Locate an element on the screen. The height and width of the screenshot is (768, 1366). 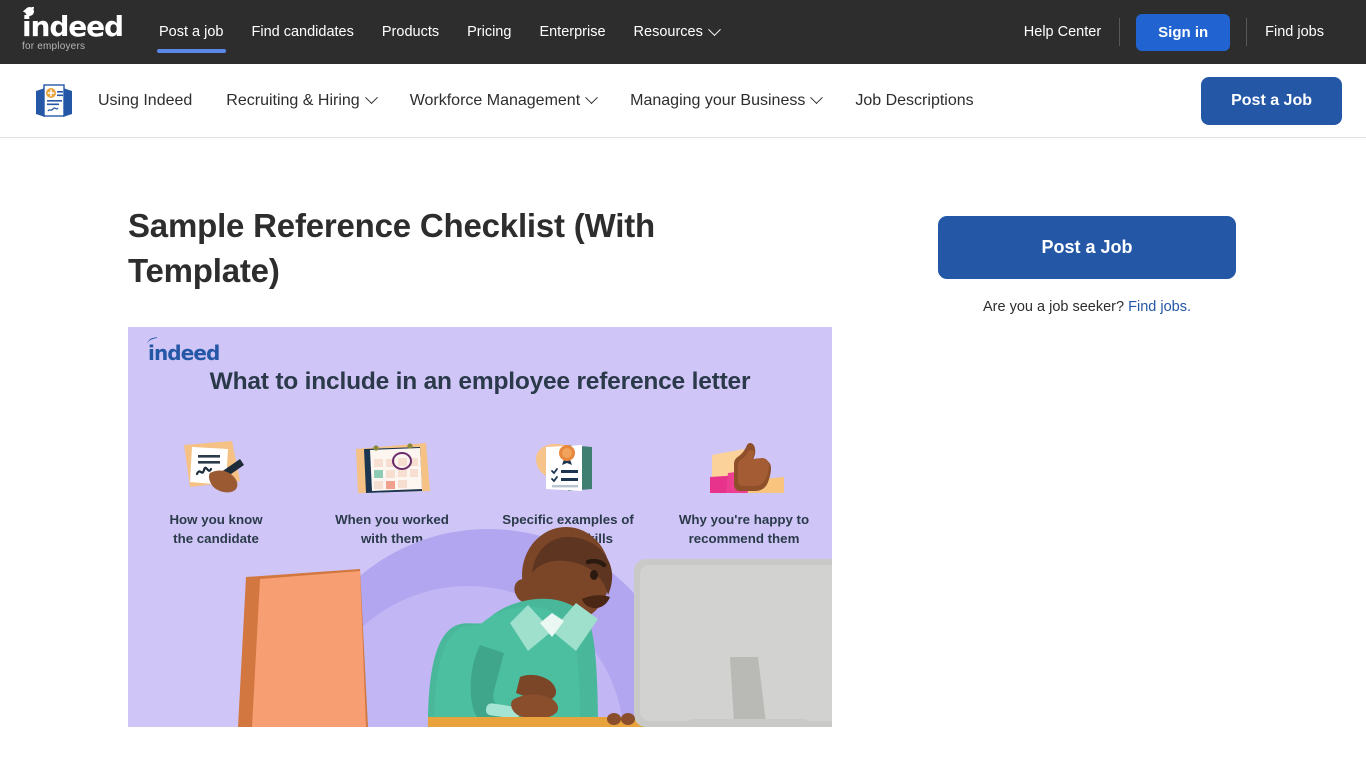
subnav-using-indeed: Using Indeed is located at coordinates (153, 101).